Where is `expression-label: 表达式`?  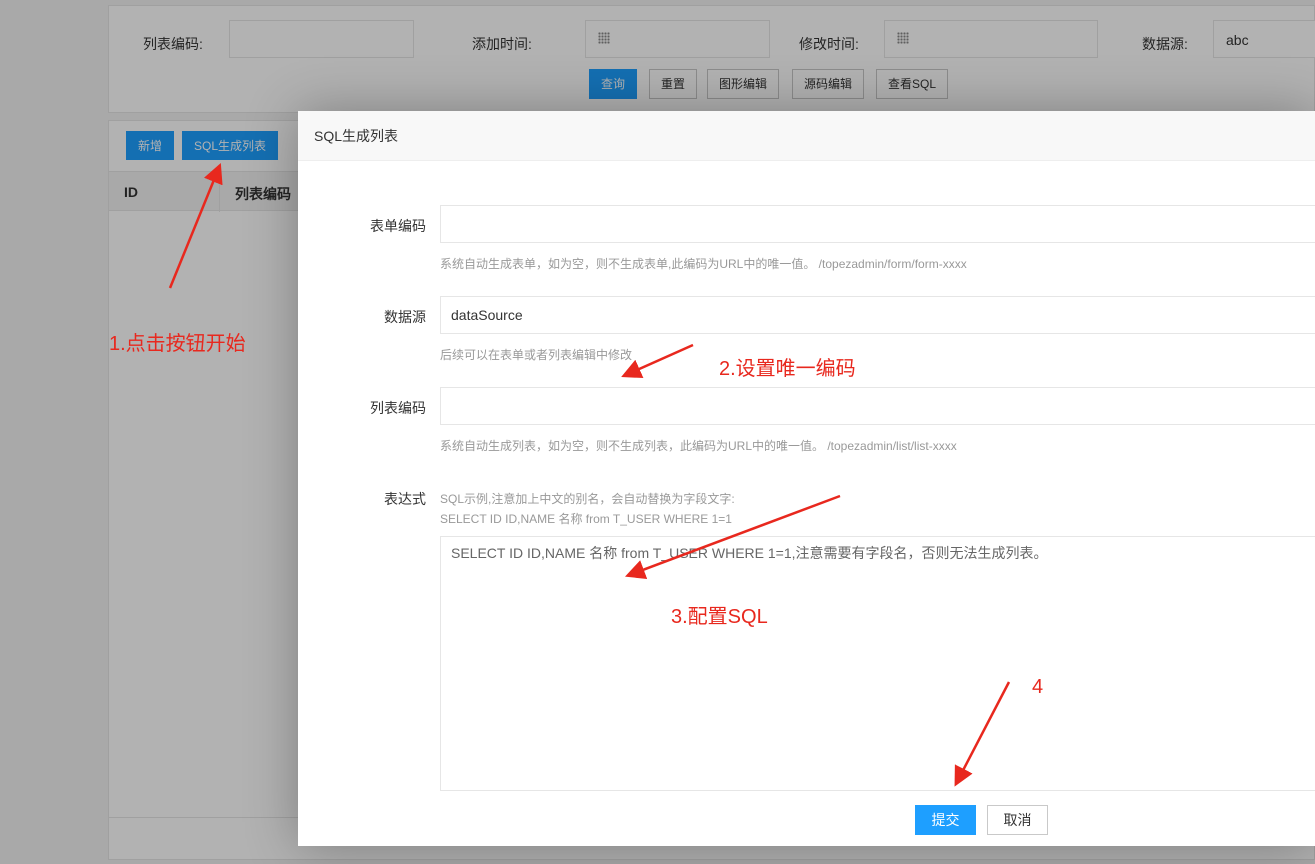 expression-label: 表达式 is located at coordinates (405, 499).